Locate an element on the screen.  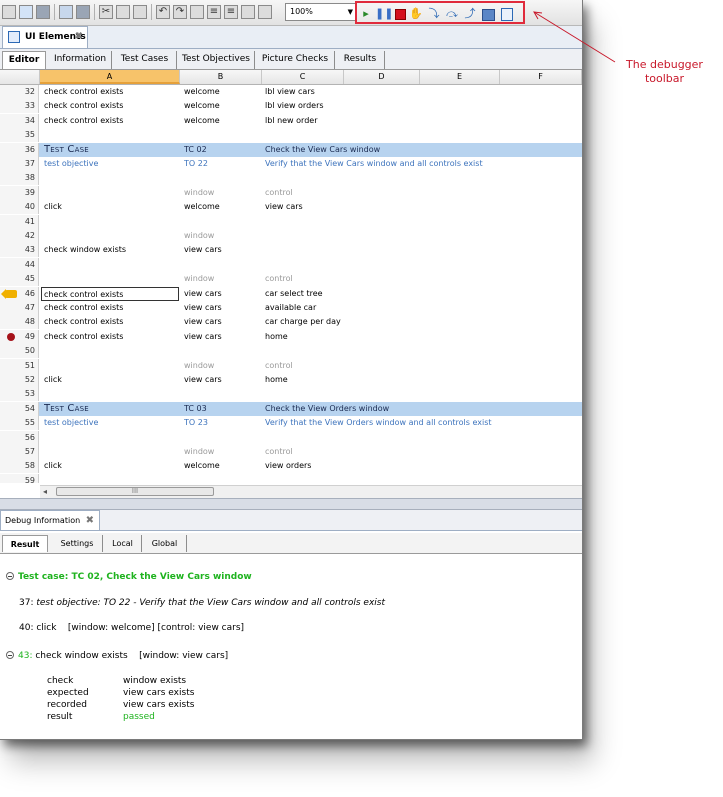
close-icon: ✖ is located at coordinates (90, 520).